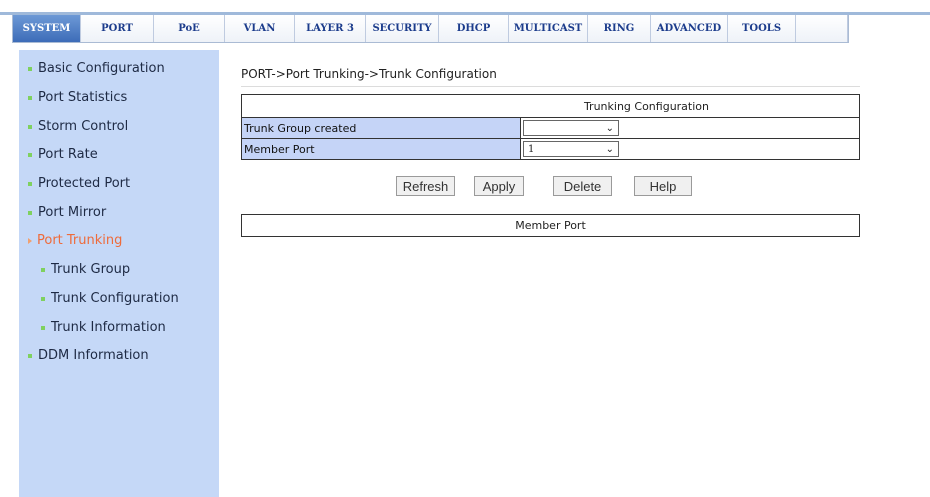  What do you see at coordinates (330, 28) in the screenshot?
I see `tab-layer3: LAYER 3` at bounding box center [330, 28].